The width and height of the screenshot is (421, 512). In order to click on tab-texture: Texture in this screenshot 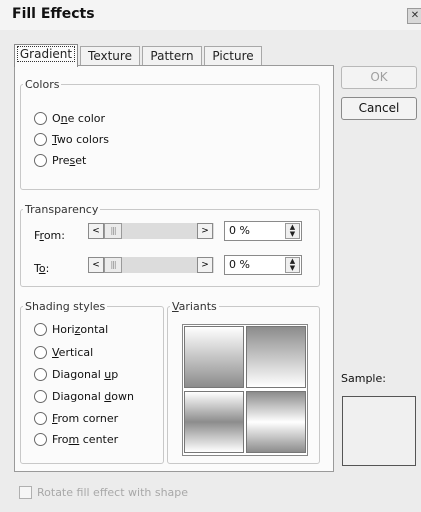, I will do `click(110, 56)`.